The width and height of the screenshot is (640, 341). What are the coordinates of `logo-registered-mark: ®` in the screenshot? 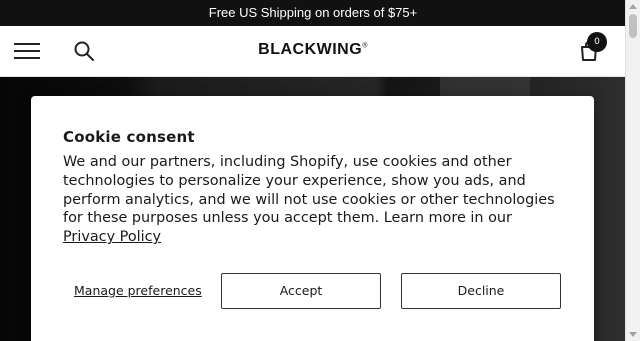 It's located at (365, 46).